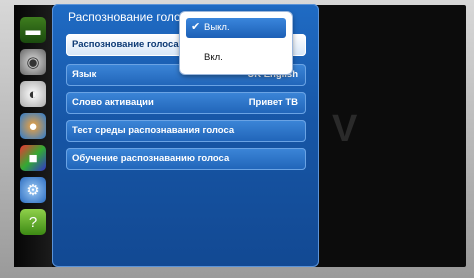 This screenshot has width=474, height=278. I want to click on menu-item-voice-training: Обучение распознаванию голоса, so click(186, 159).